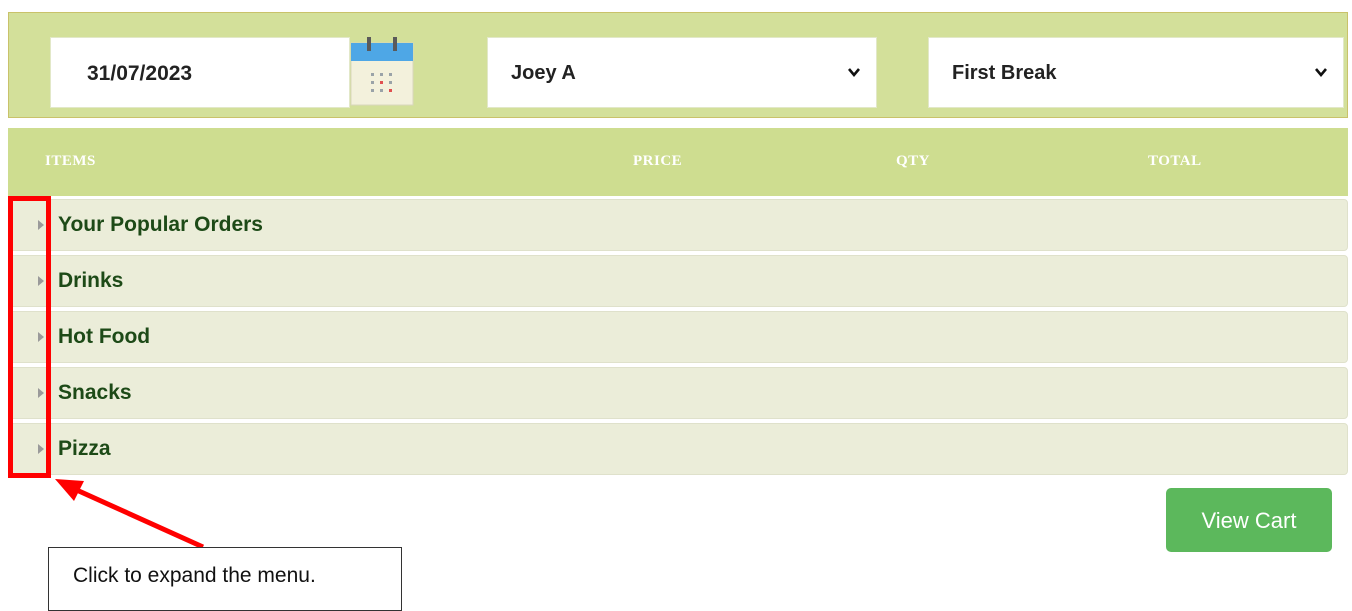  Describe the element at coordinates (913, 161) in the screenshot. I see `header-qty: QTY` at that location.